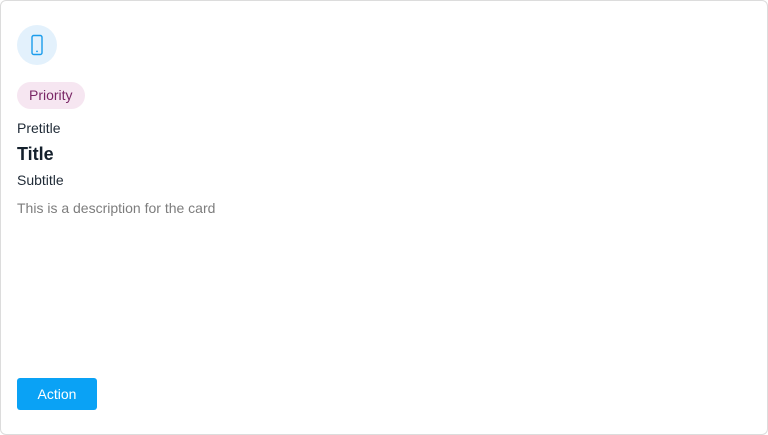 The height and width of the screenshot is (435, 768). I want to click on action-button: Action, so click(57, 394).